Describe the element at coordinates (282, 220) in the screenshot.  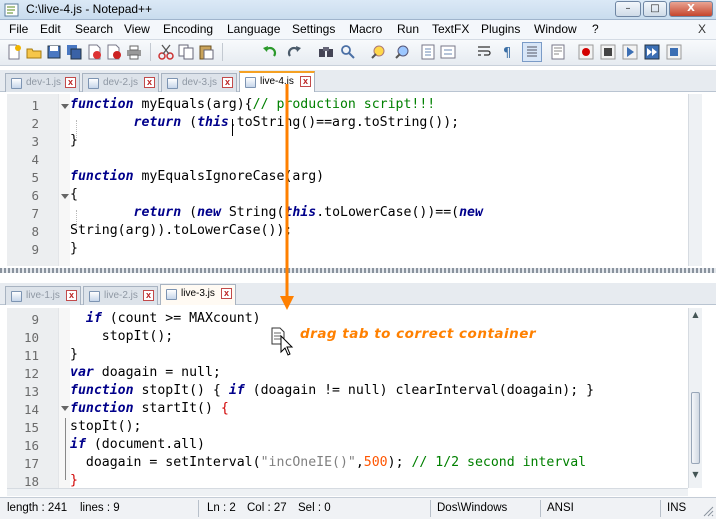
I see `drag-annotation-overlay` at that location.